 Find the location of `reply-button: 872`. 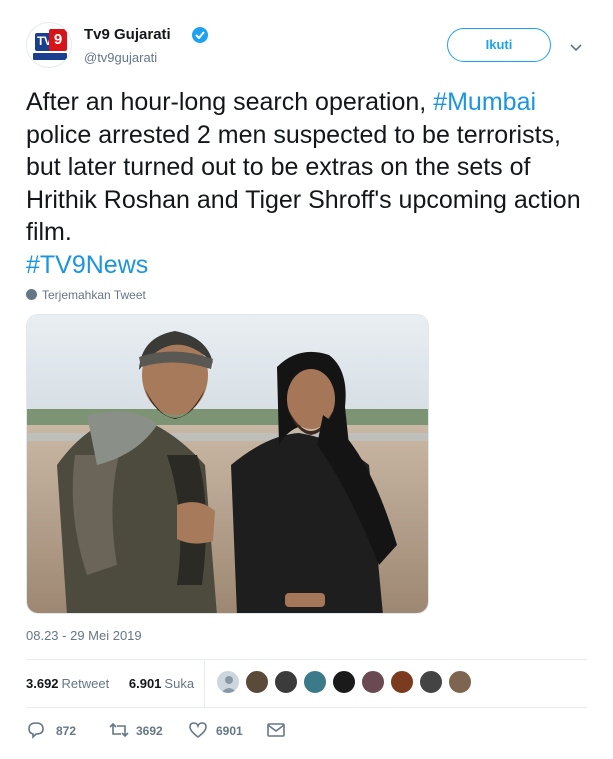

reply-button: 872 is located at coordinates (51, 731).